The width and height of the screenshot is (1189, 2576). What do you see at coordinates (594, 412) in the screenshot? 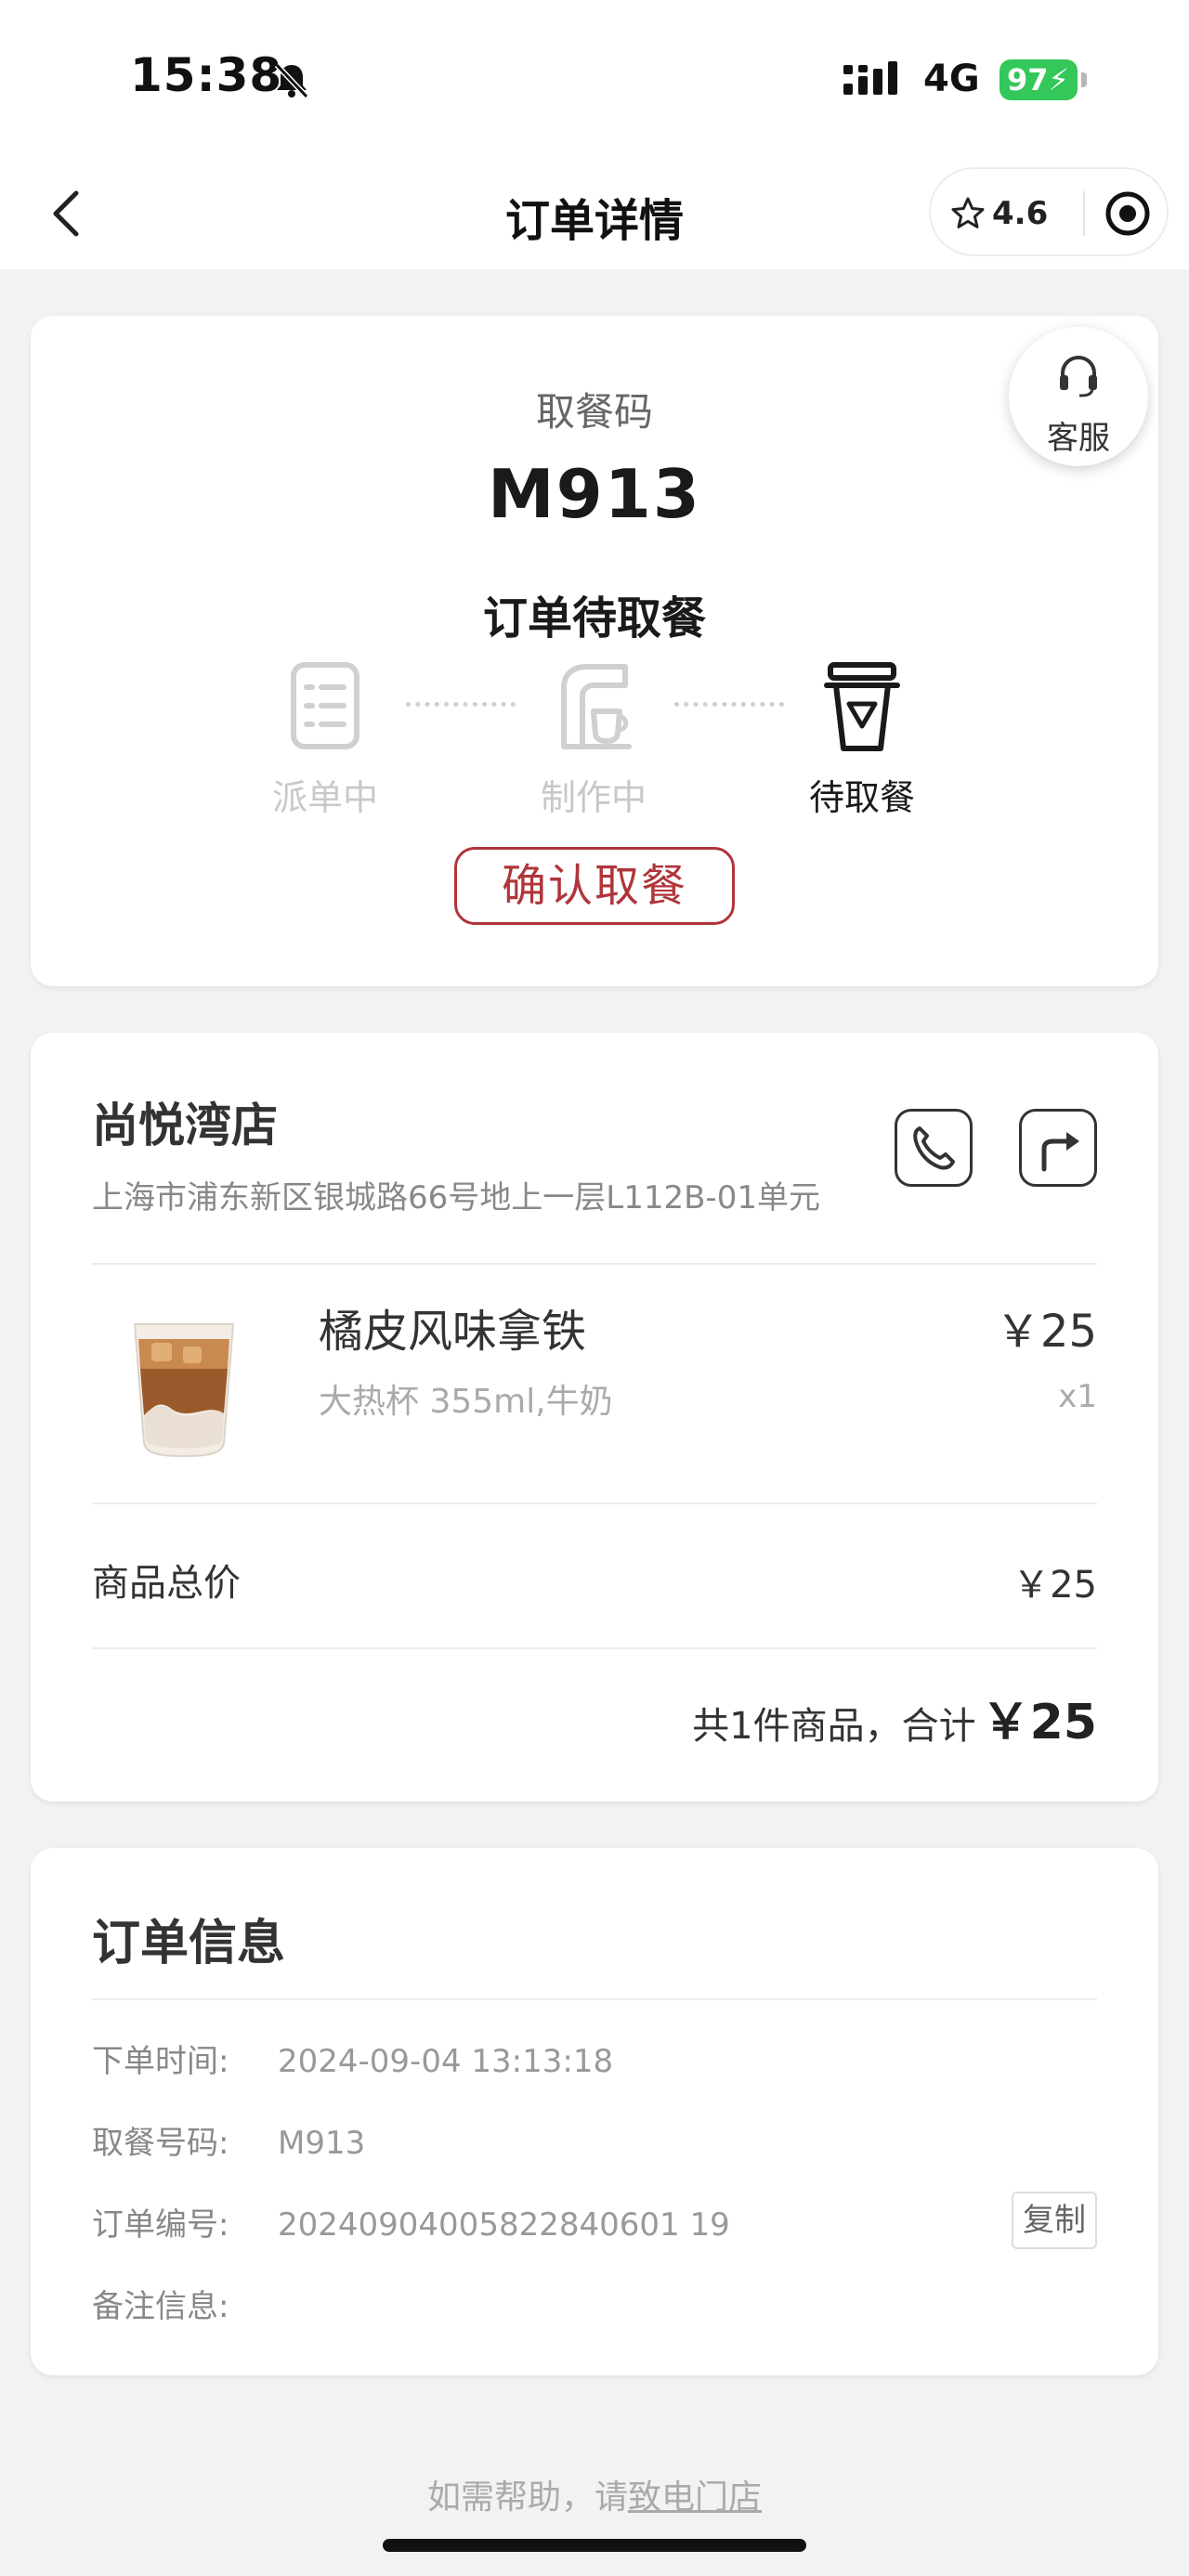
I see `pickup-code-label: 取餐码` at bounding box center [594, 412].